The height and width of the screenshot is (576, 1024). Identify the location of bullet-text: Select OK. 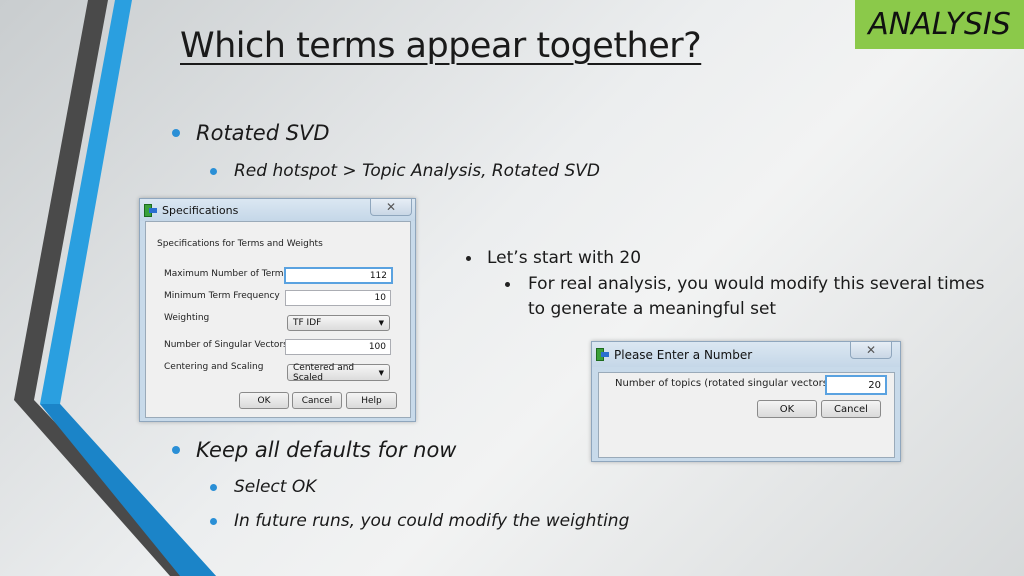
(275, 487).